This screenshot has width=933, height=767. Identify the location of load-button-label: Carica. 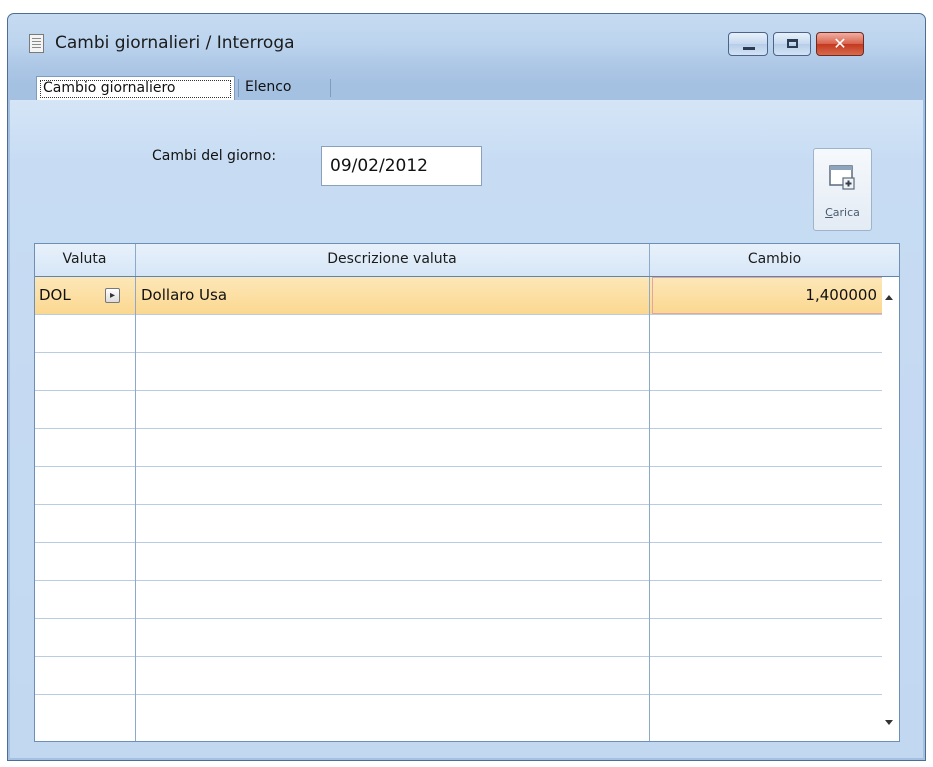
(842, 212).